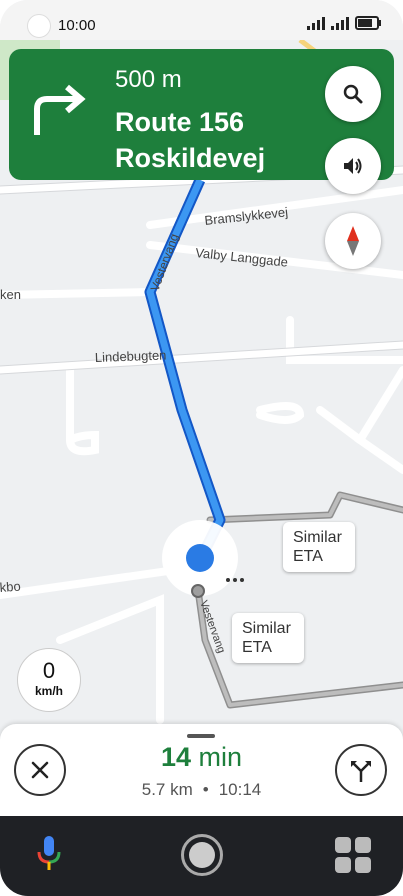 The width and height of the screenshot is (403, 896). I want to click on trip-summary-panel: 14 min 5.7 km • 10:14, so click(201, 770).